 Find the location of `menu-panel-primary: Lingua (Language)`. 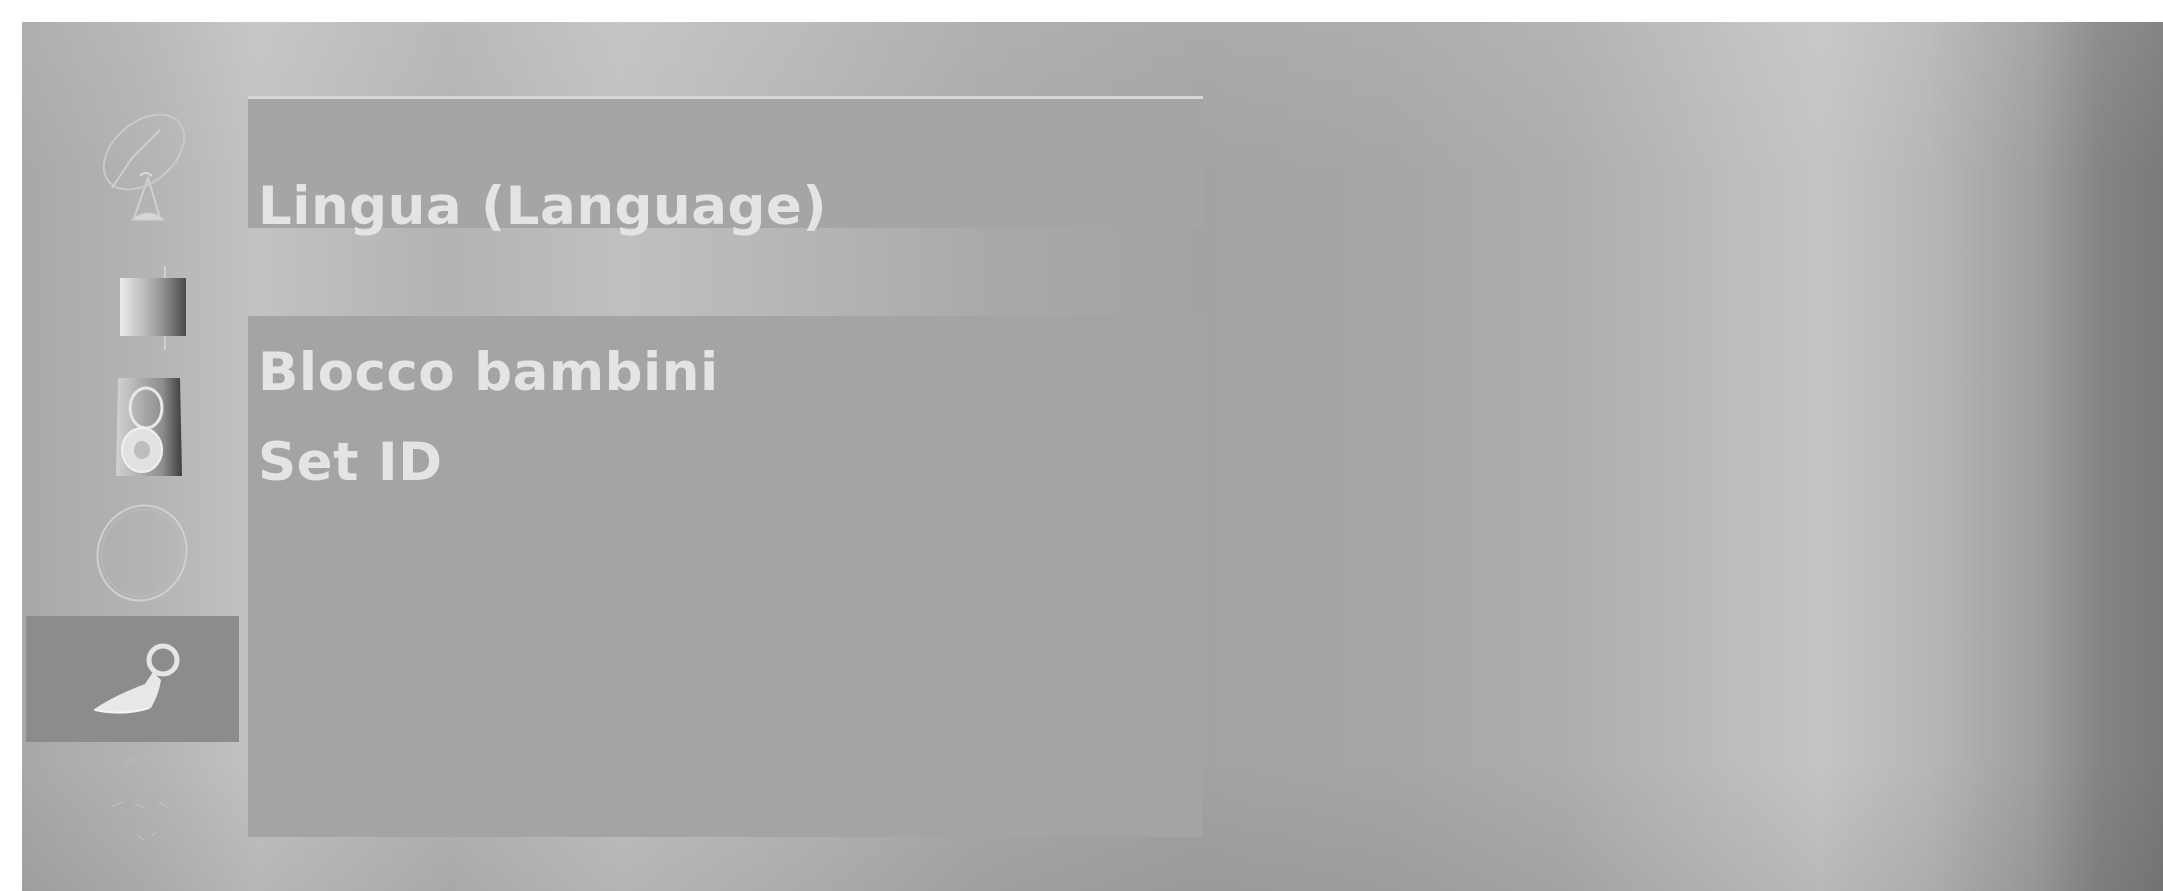

menu-panel-primary: Lingua (Language) is located at coordinates (725, 166).